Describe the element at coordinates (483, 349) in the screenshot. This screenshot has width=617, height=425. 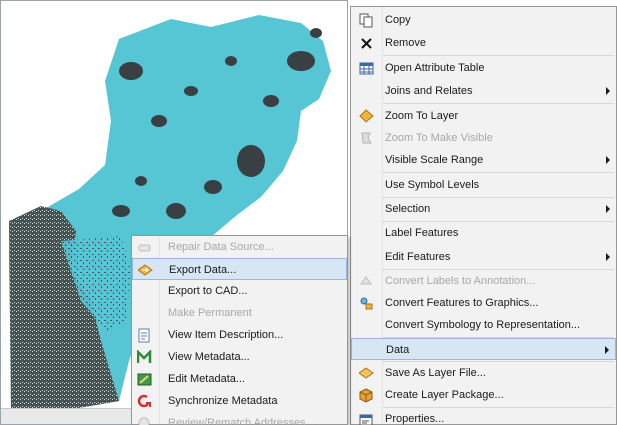
I see `menu-item-data: Data` at that location.